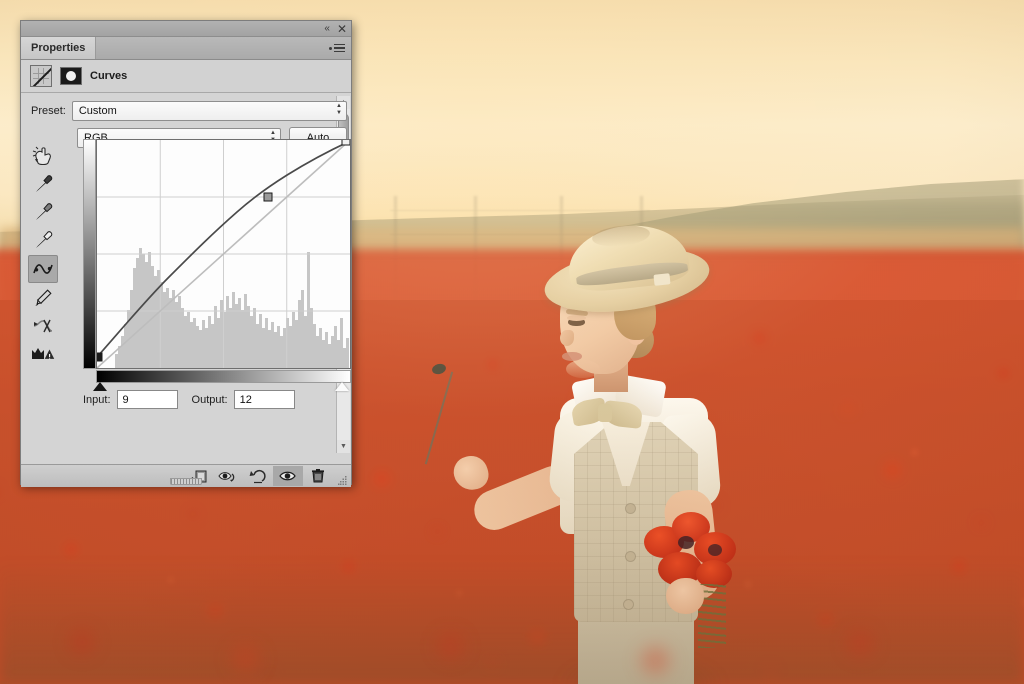 The height and width of the screenshot is (684, 1024). What do you see at coordinates (43, 184) in the screenshot?
I see `black-point-eyedropper-icon` at bounding box center [43, 184].